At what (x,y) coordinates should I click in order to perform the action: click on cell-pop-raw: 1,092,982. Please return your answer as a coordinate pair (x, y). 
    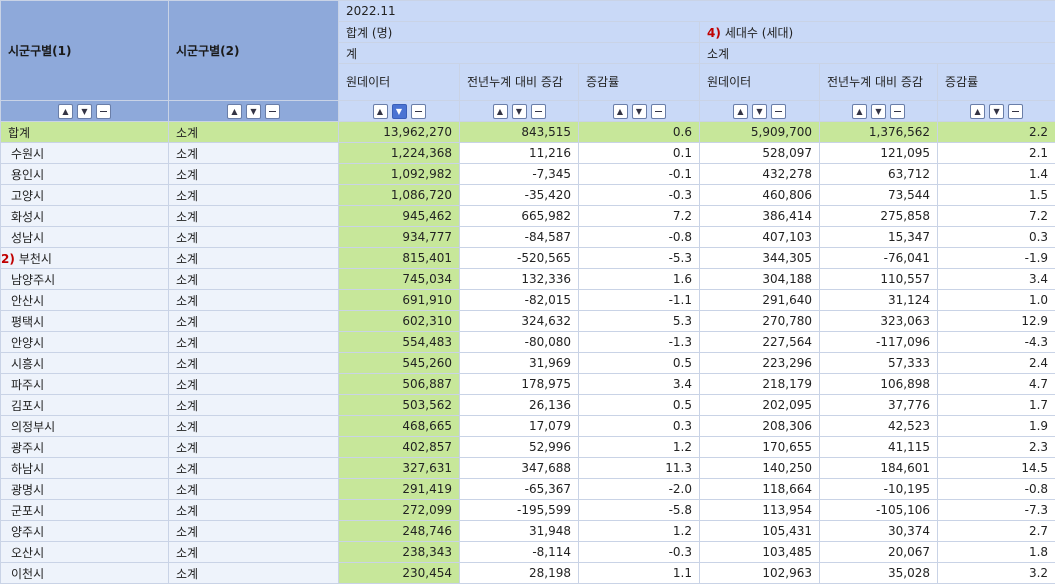
    Looking at the image, I should click on (399, 174).